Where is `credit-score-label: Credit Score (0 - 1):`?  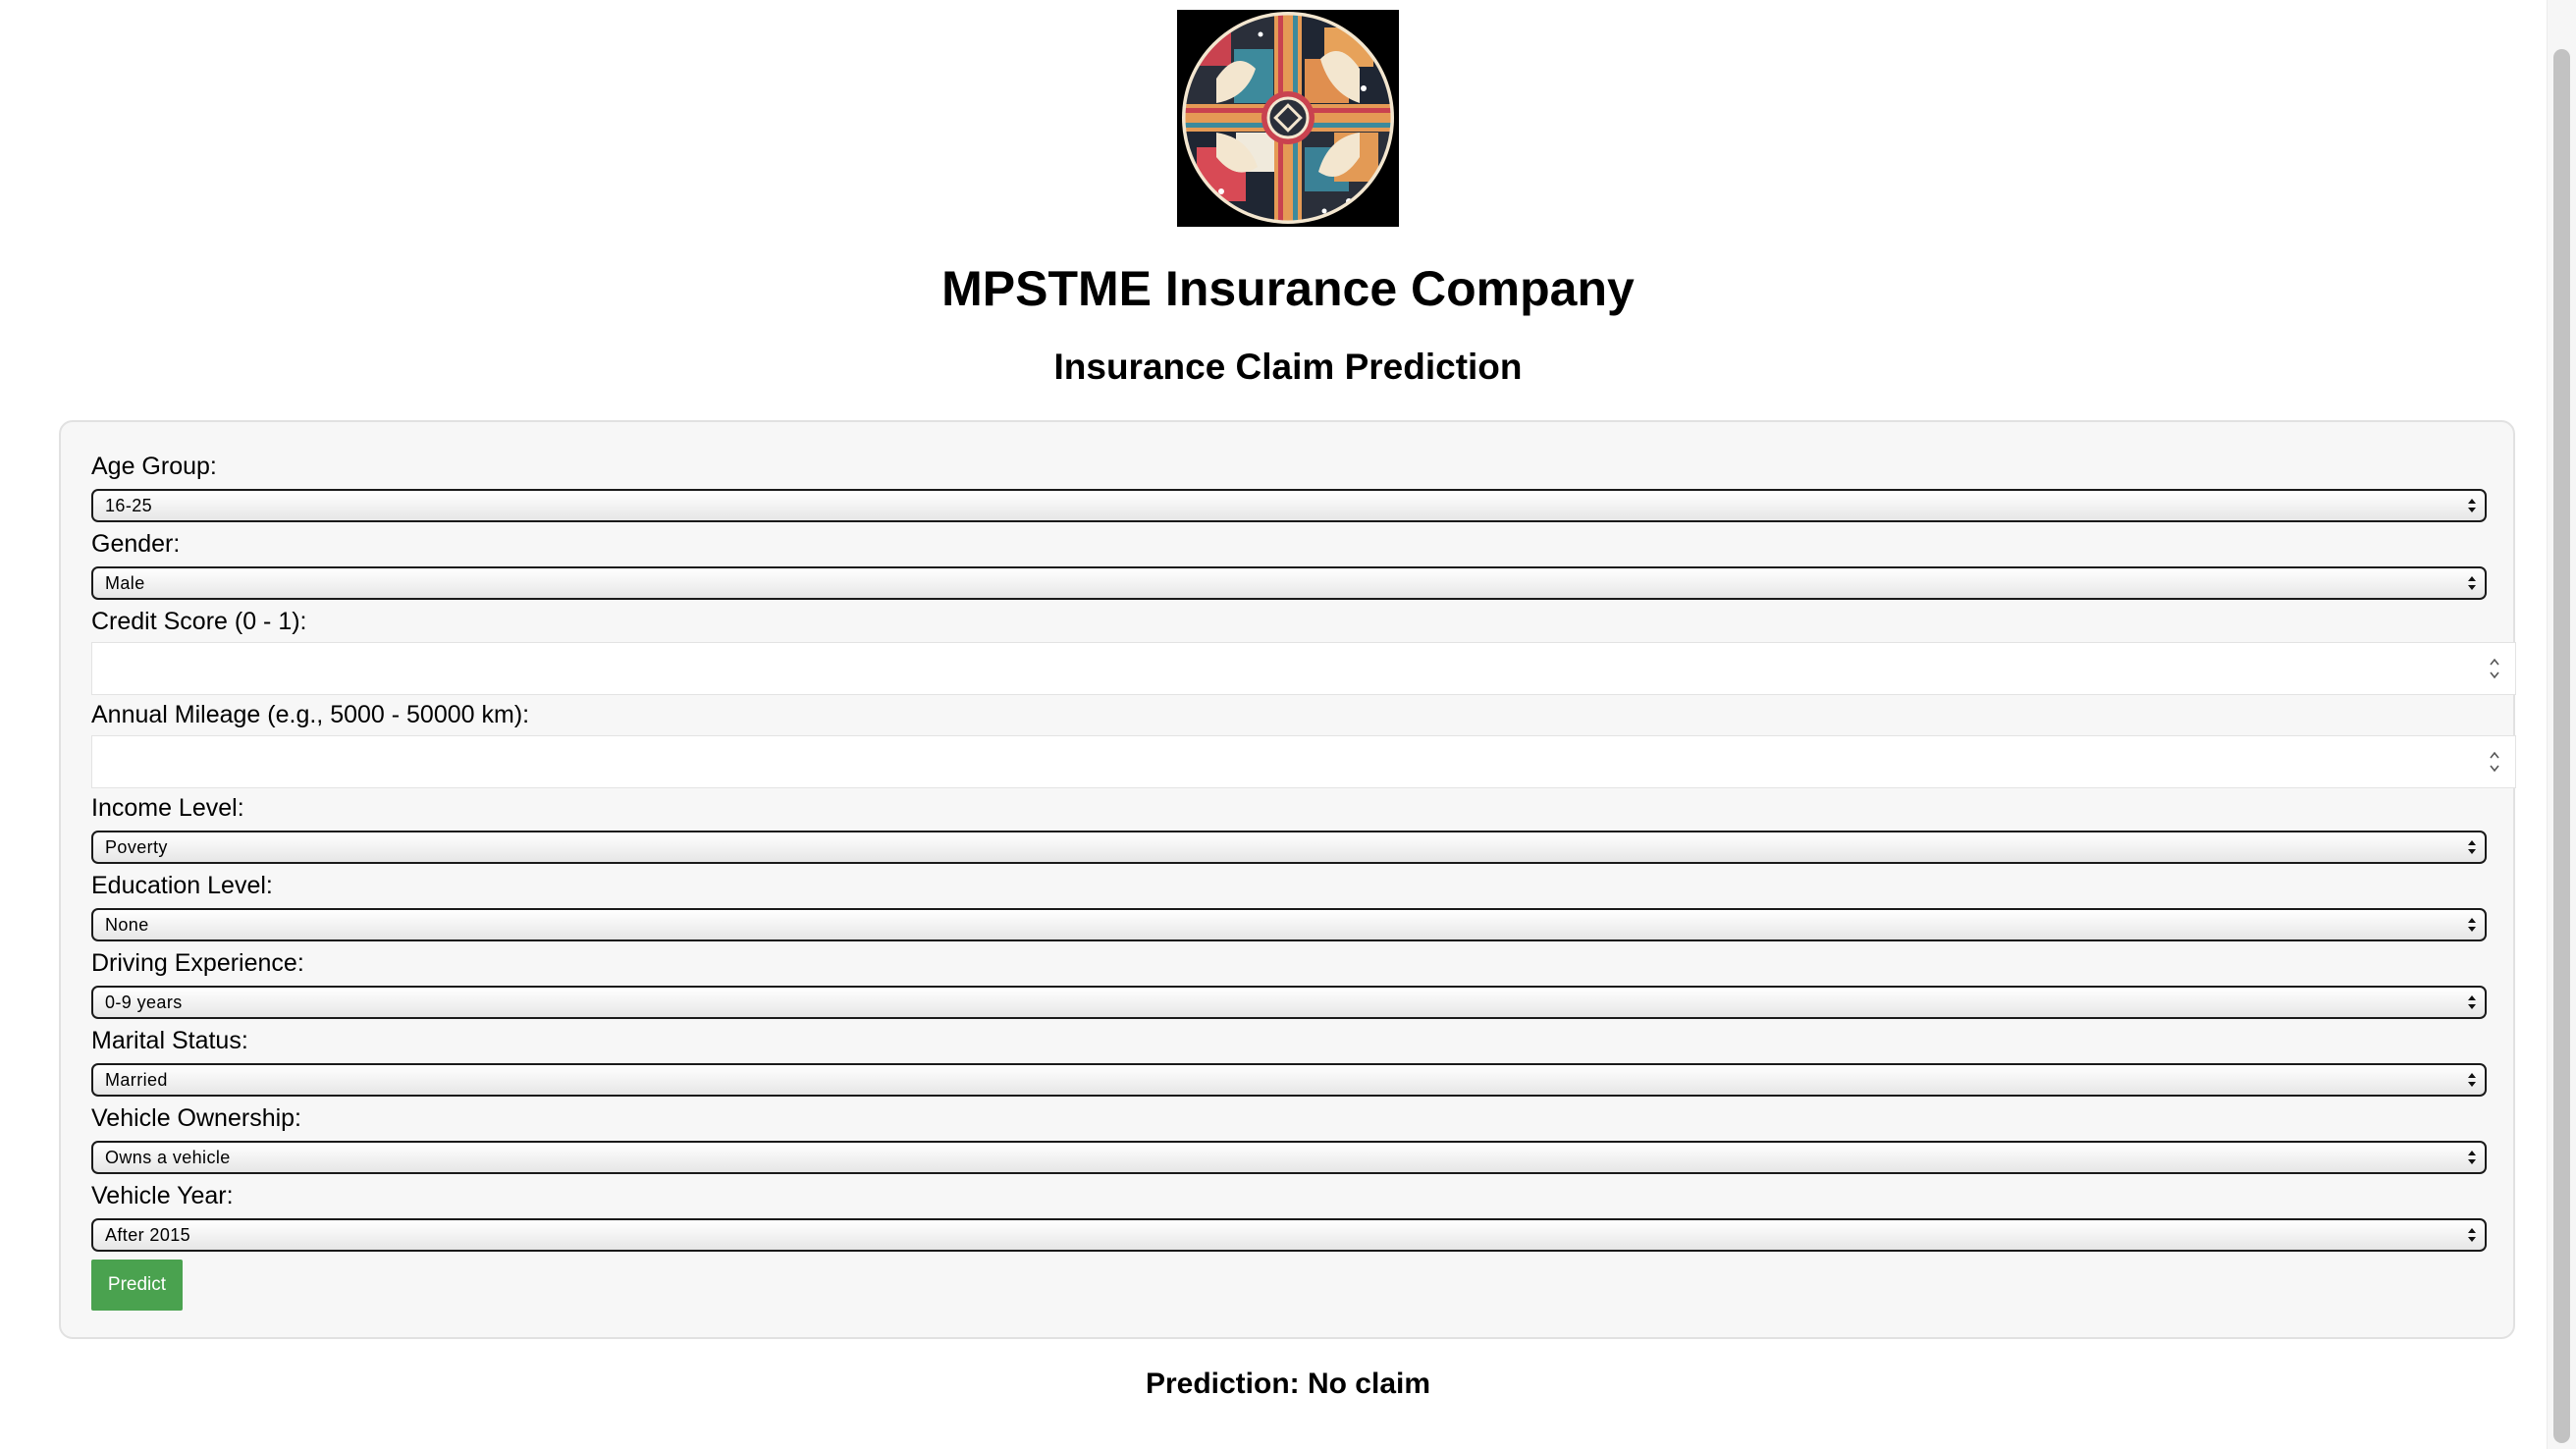 credit-score-label: Credit Score (0 - 1): is located at coordinates (199, 621).